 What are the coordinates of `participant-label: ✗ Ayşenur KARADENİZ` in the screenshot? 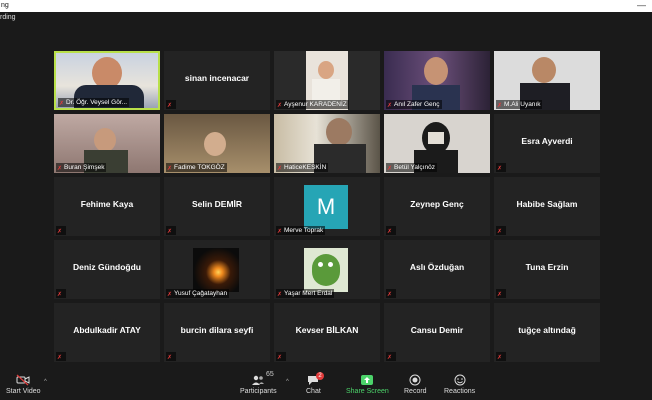 It's located at (312, 104).